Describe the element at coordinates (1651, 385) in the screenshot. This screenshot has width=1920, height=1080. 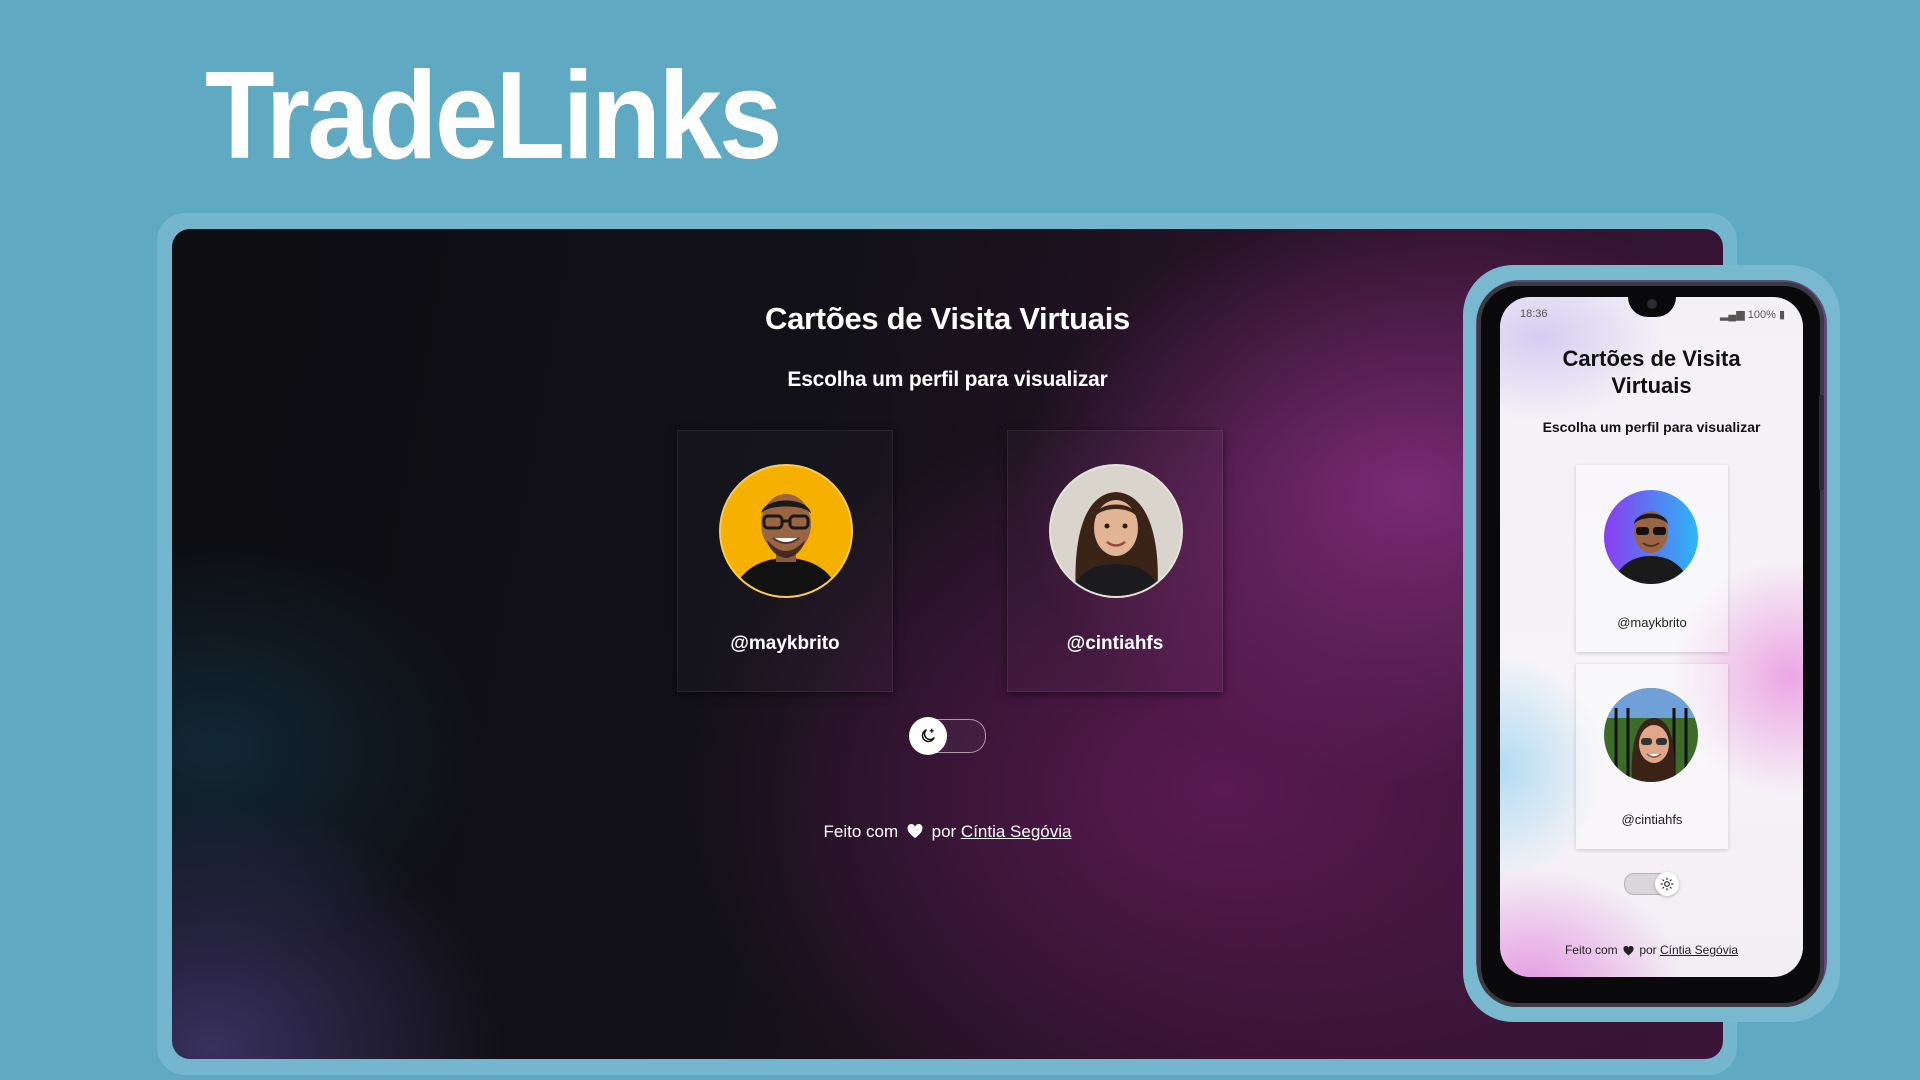
I see `page-title-line2: Virtuais` at that location.